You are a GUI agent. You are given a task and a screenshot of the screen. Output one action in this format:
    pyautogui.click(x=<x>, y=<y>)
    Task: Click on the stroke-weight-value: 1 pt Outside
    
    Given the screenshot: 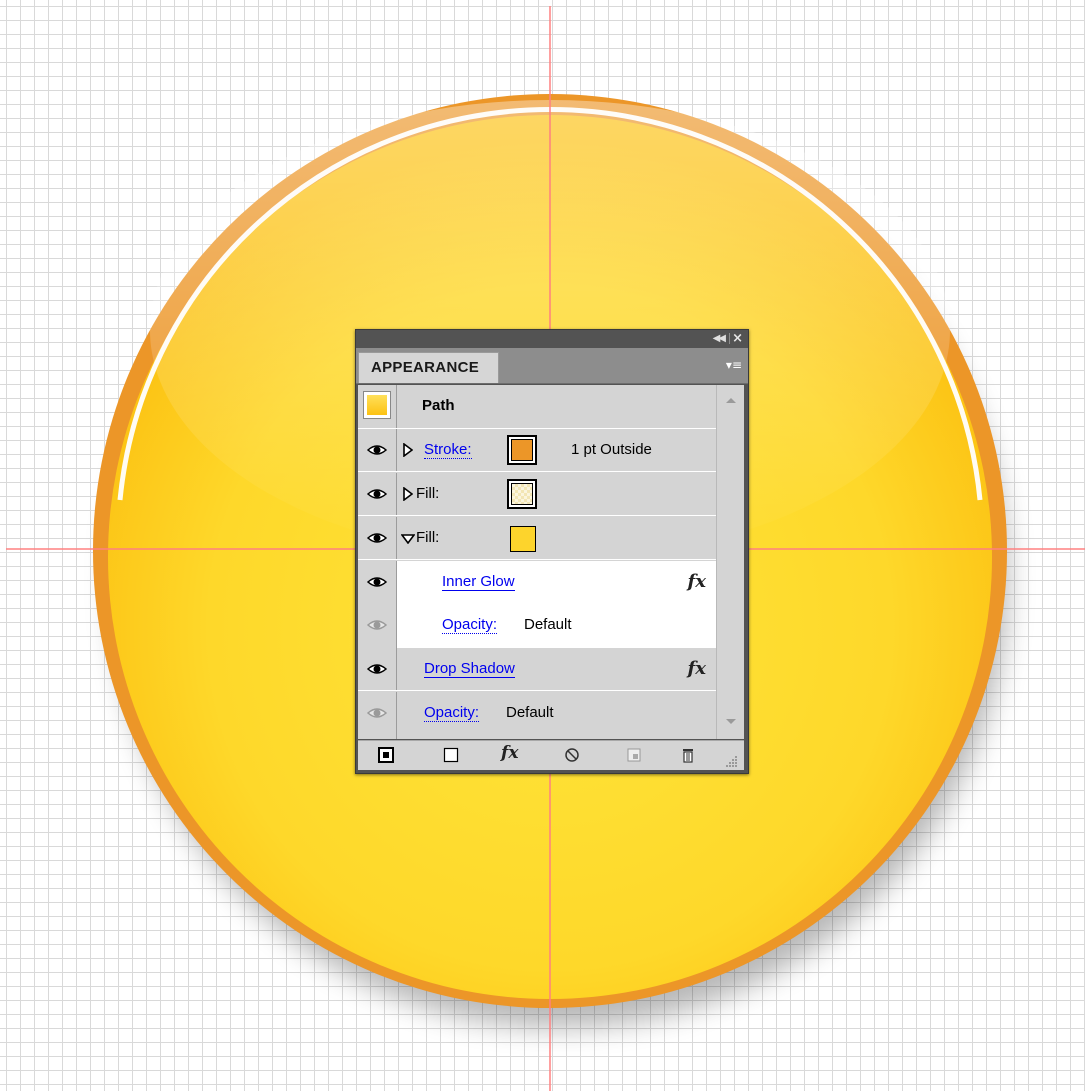 What is the action you would take?
    pyautogui.click(x=611, y=449)
    